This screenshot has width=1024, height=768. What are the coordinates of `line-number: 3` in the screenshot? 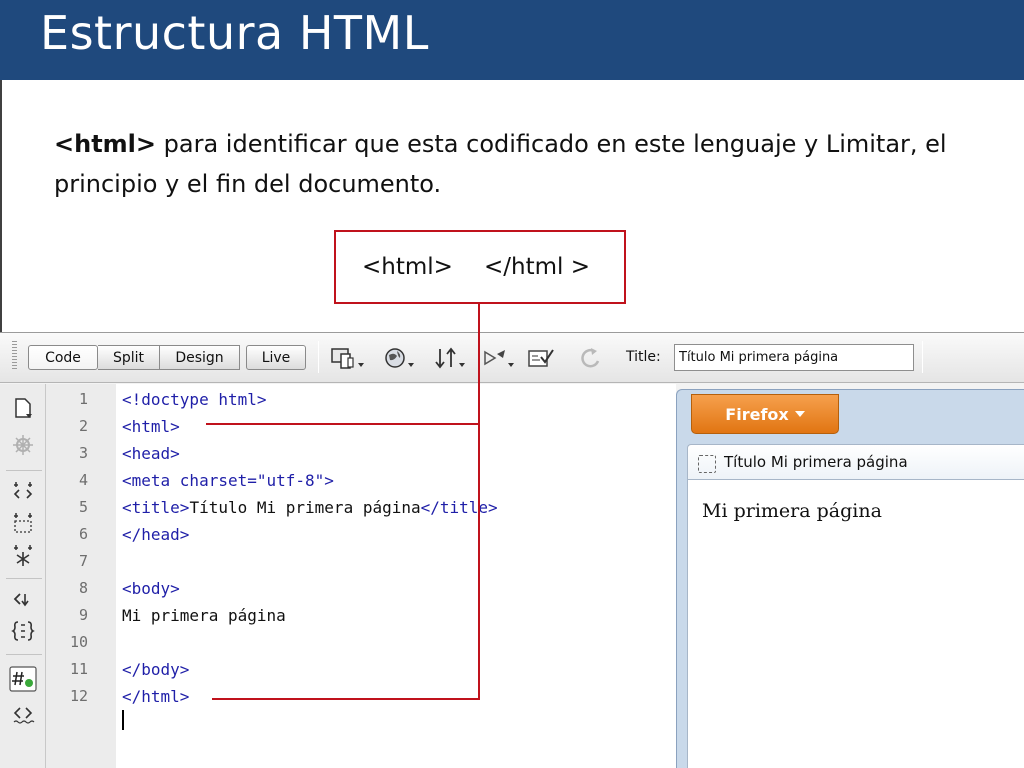 It's located at (83, 453).